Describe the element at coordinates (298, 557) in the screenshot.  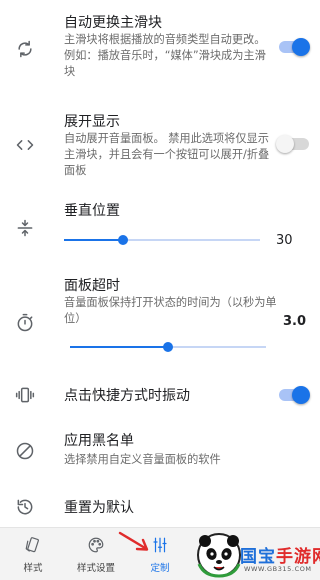
I see `watermark-title-b: 手游网` at that location.